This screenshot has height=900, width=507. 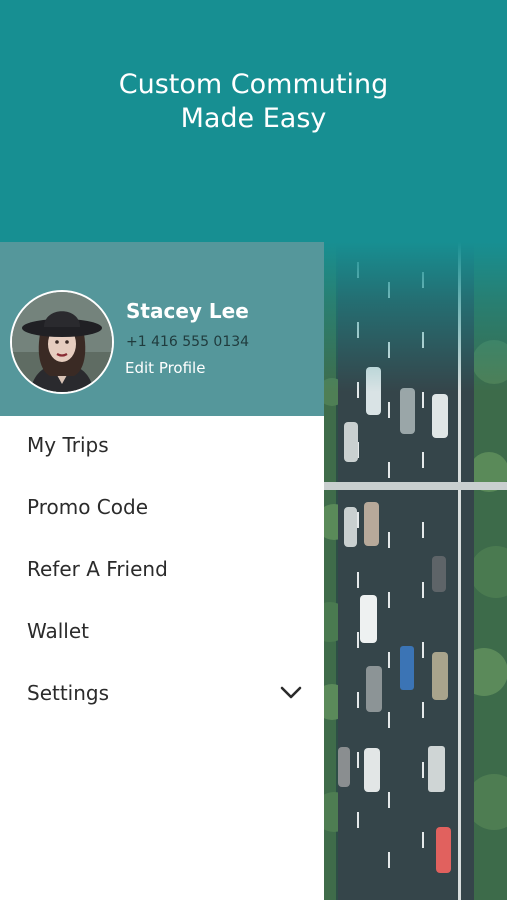 What do you see at coordinates (68, 693) in the screenshot?
I see `menu-item-label: Settings` at bounding box center [68, 693].